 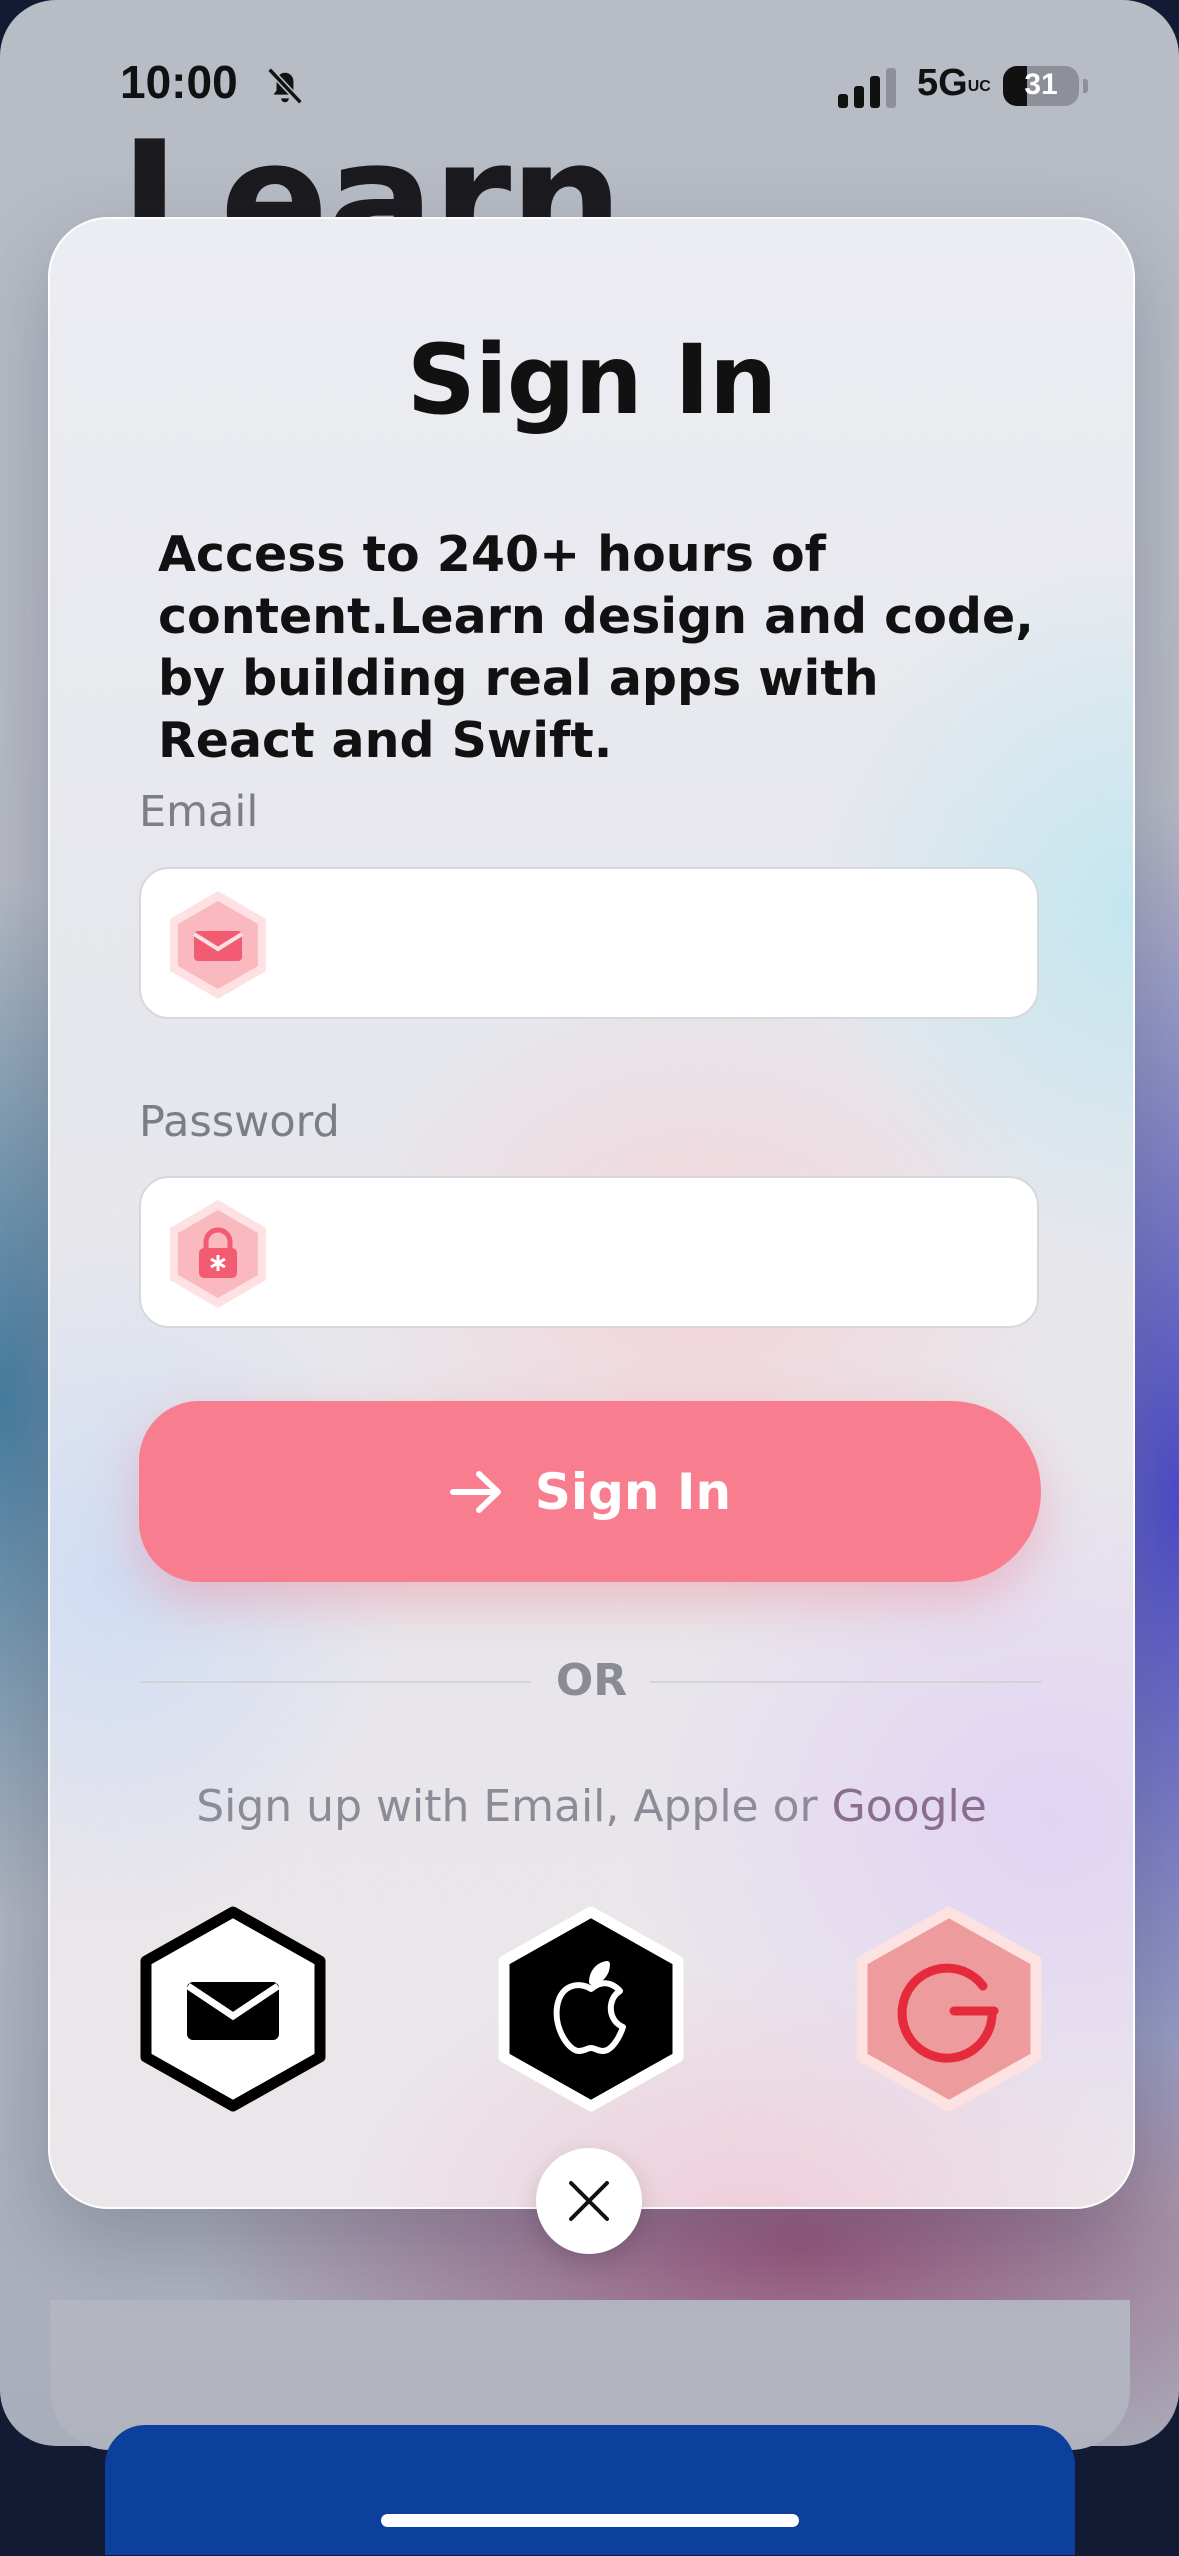 What do you see at coordinates (867, 88) in the screenshot?
I see `signal-icon` at bounding box center [867, 88].